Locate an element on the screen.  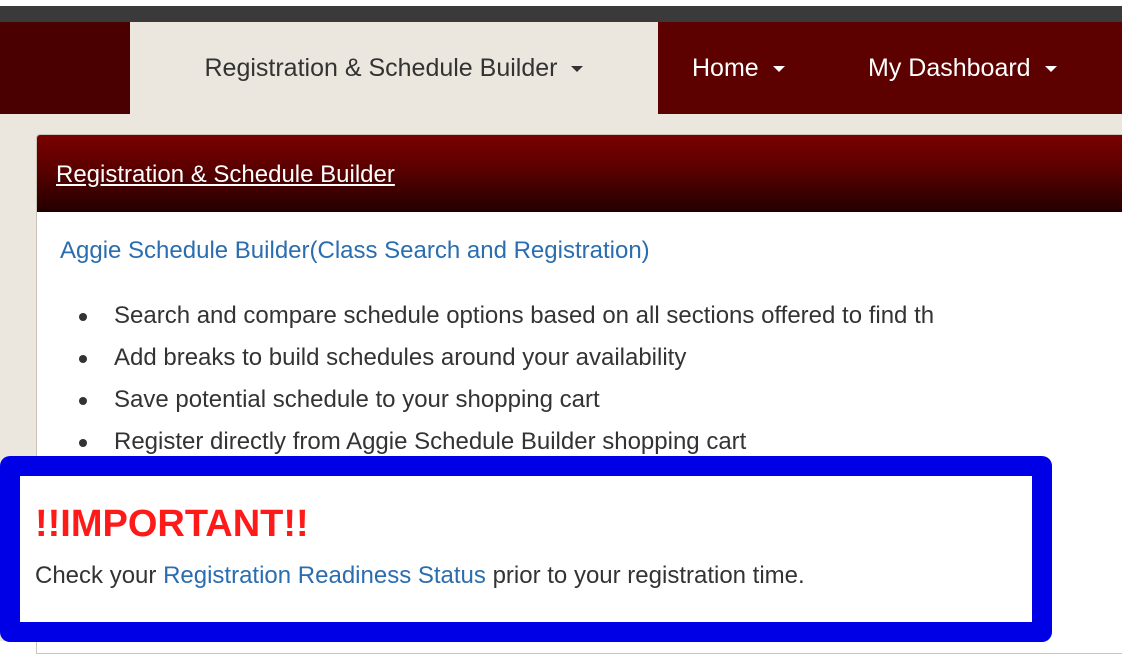
tab-label: Home is located at coordinates (725, 67).